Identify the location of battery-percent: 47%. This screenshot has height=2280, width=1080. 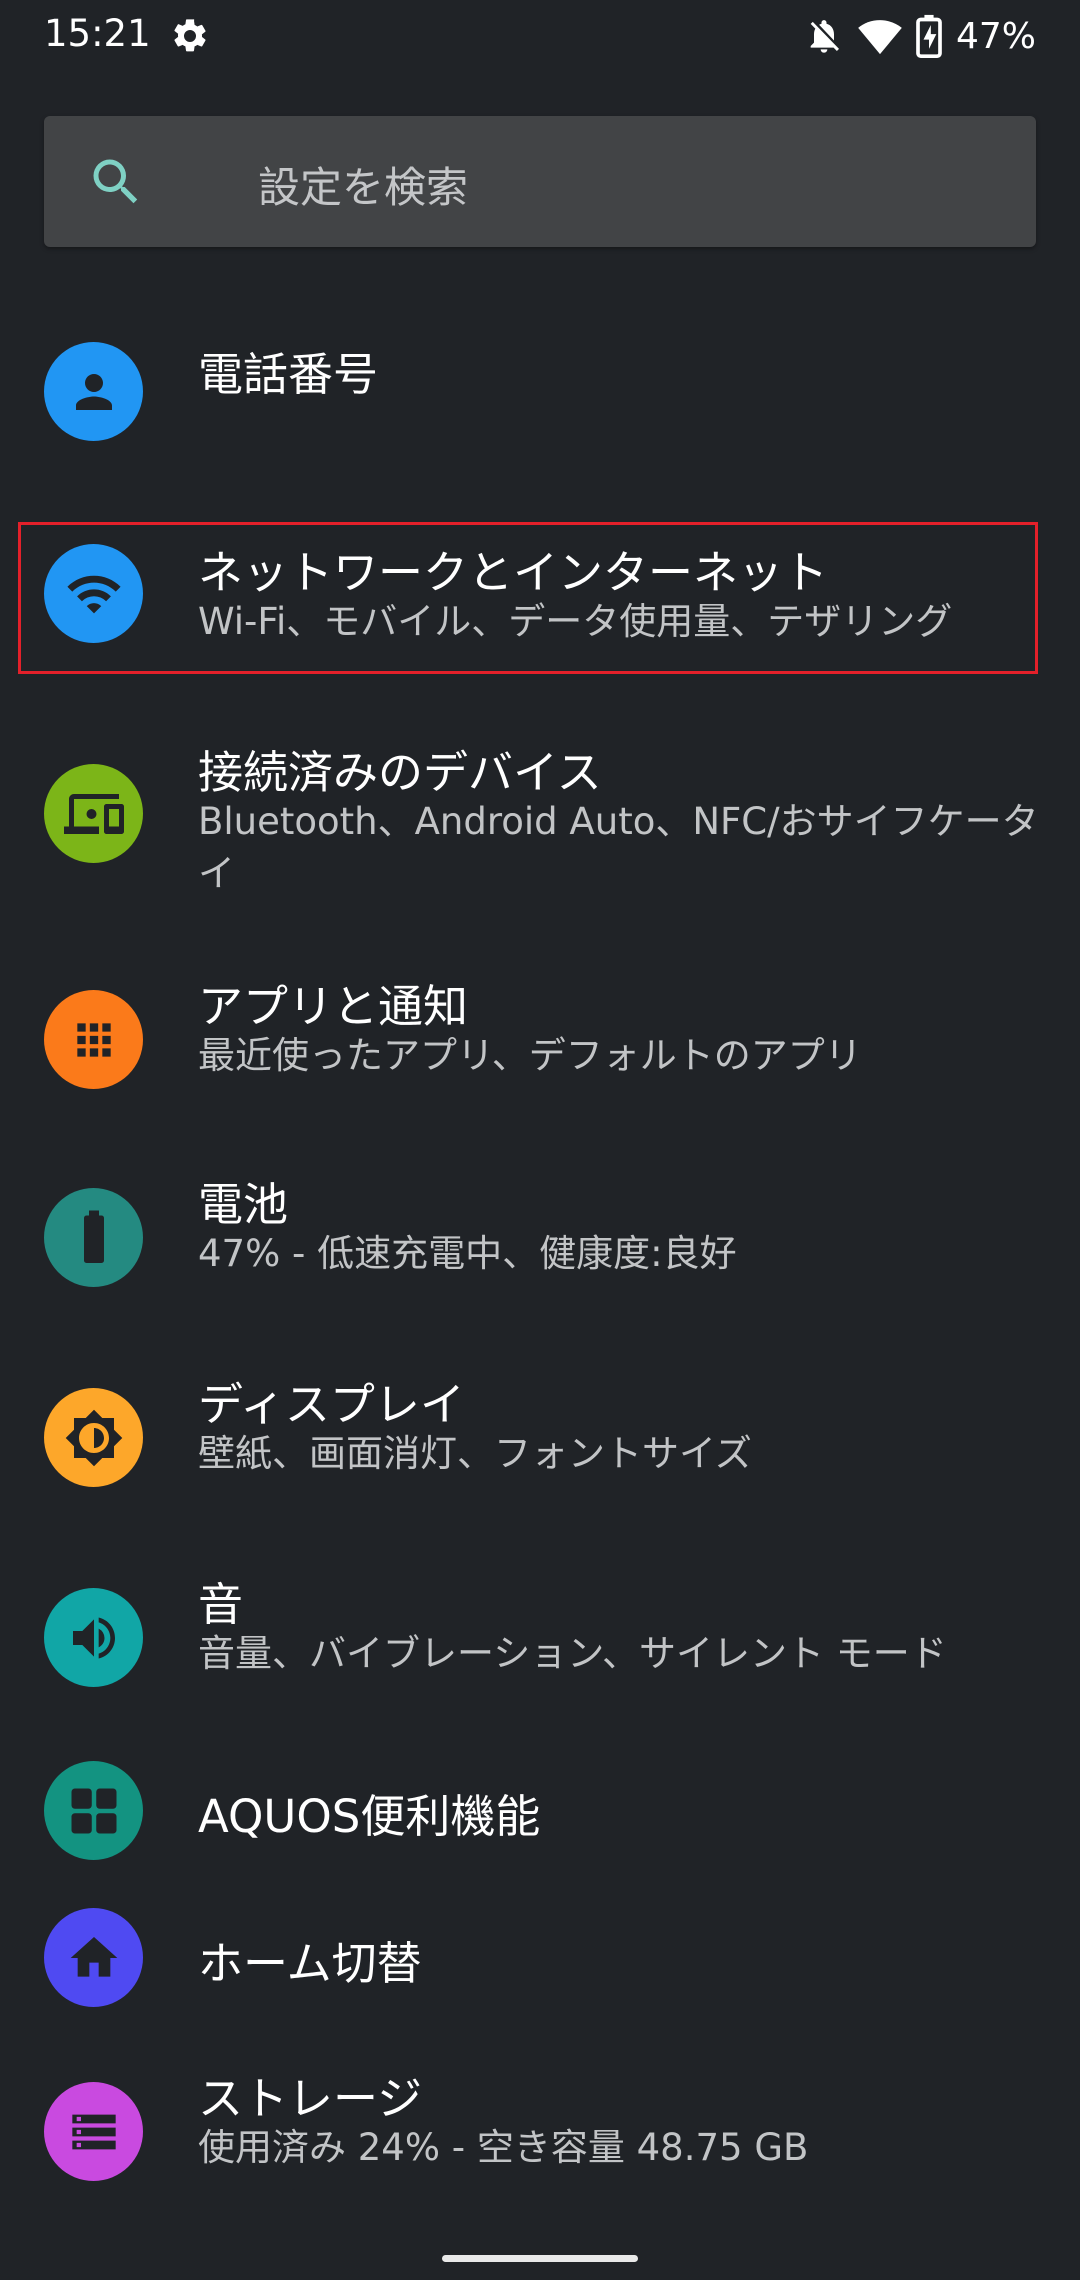
(995, 36).